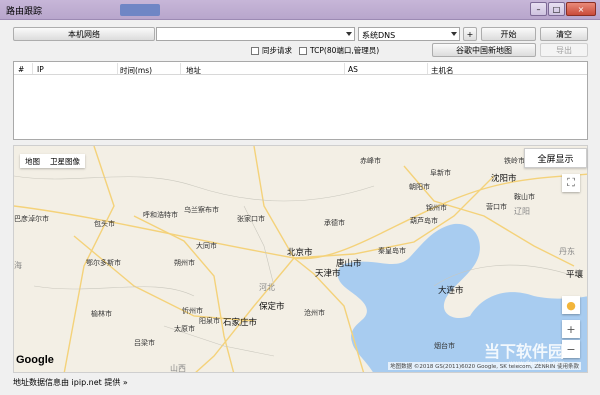 The width and height of the screenshot is (600, 395). I want to click on map-type-satellite-tab: 卫星图像, so click(65, 161).